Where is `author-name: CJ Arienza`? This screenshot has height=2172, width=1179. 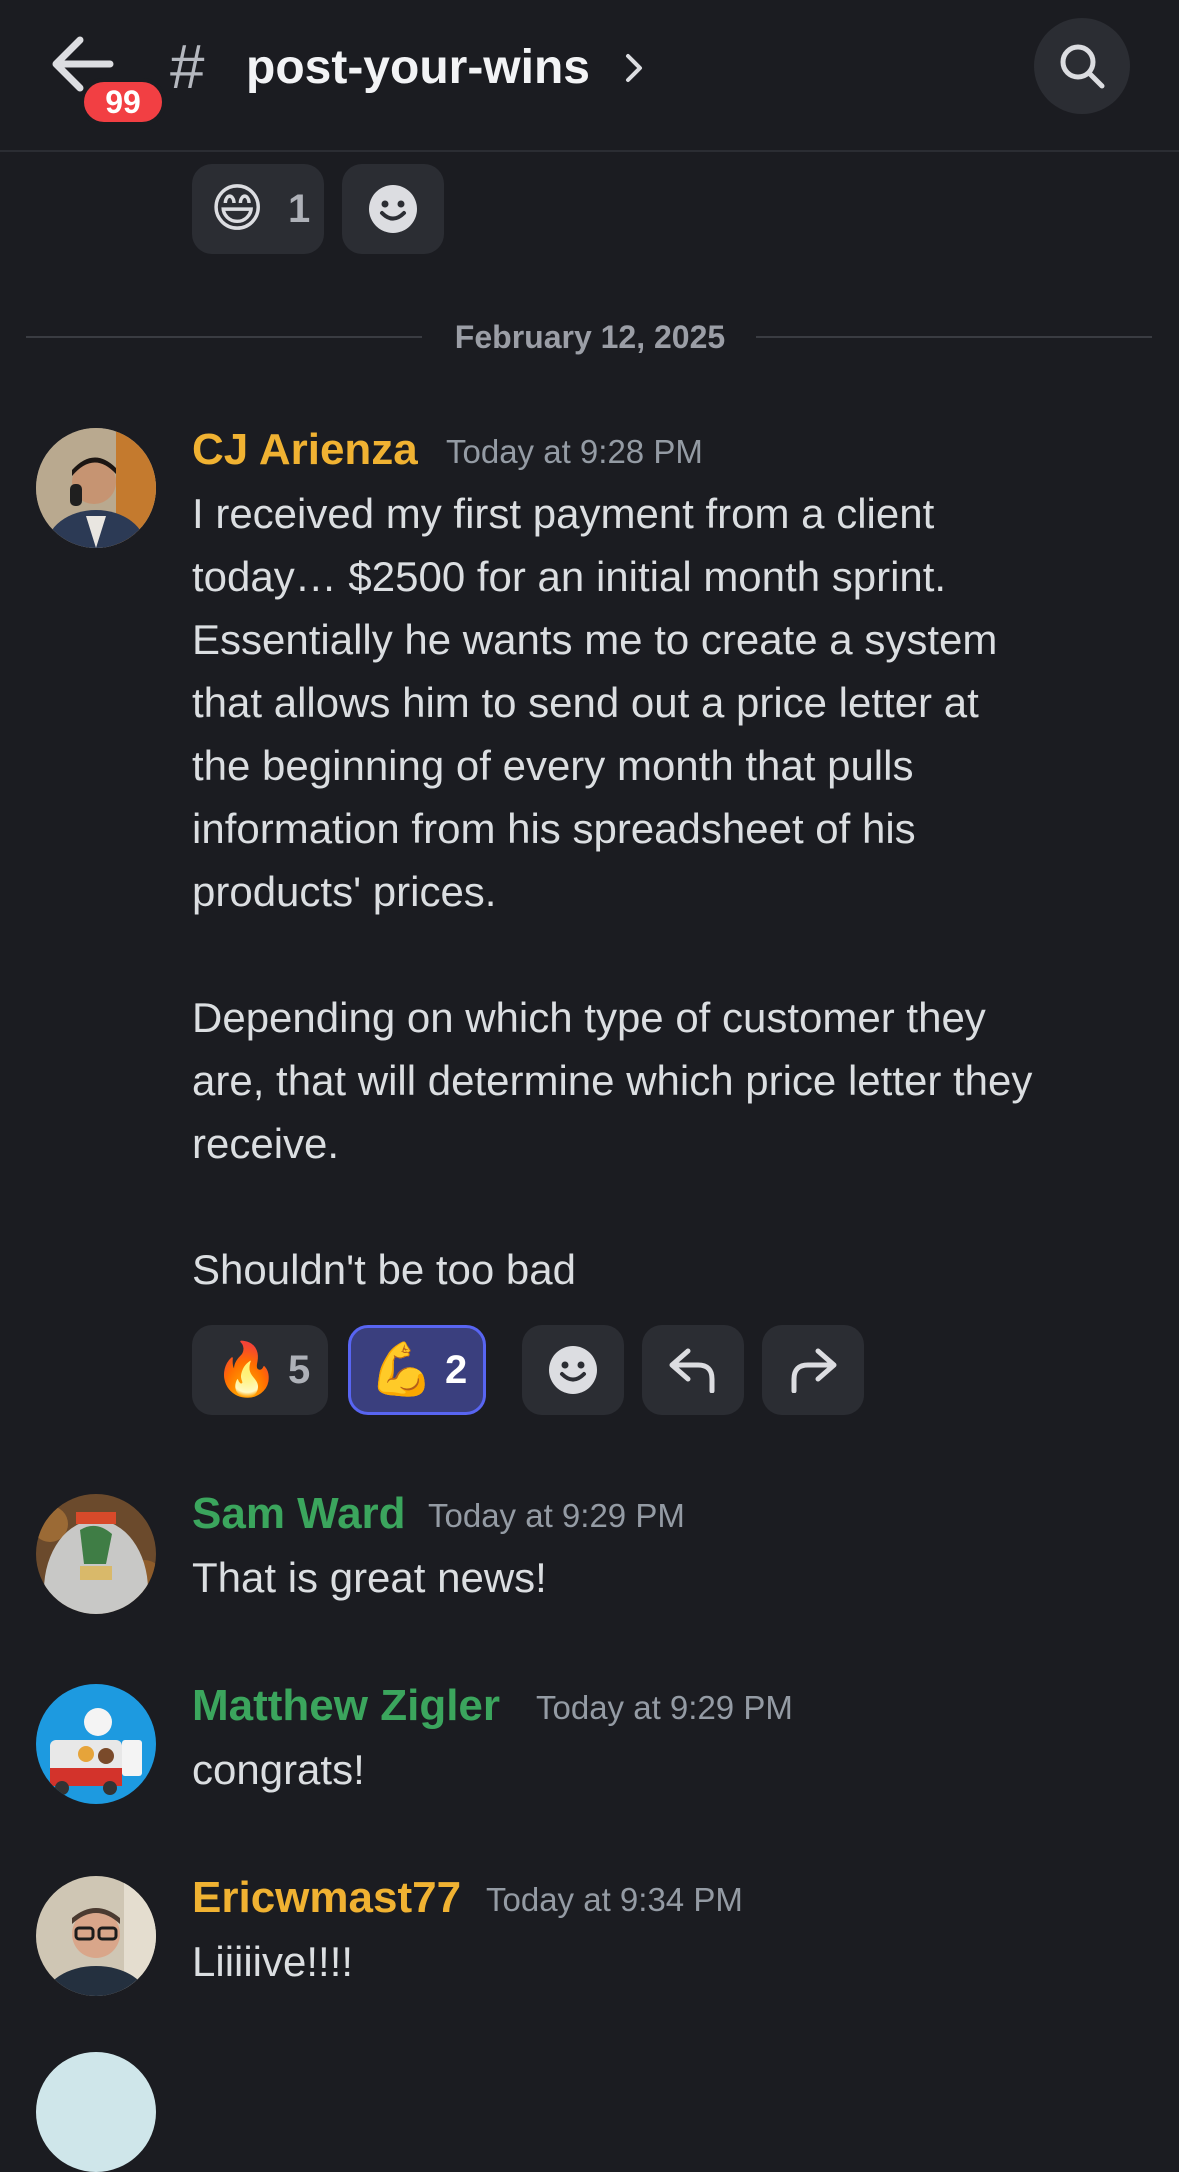 author-name: CJ Arienza is located at coordinates (305, 450).